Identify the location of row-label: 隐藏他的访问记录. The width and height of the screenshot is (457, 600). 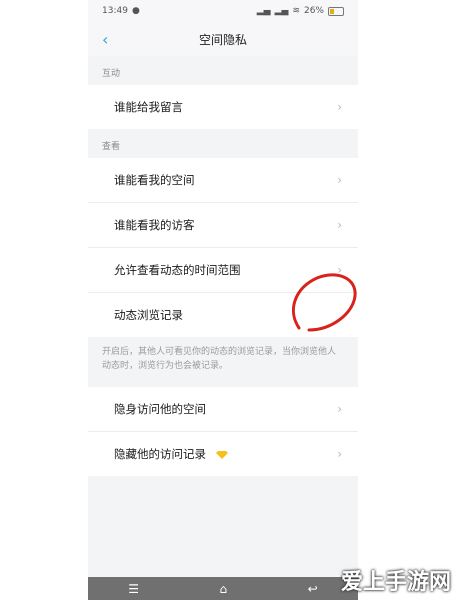
(160, 454).